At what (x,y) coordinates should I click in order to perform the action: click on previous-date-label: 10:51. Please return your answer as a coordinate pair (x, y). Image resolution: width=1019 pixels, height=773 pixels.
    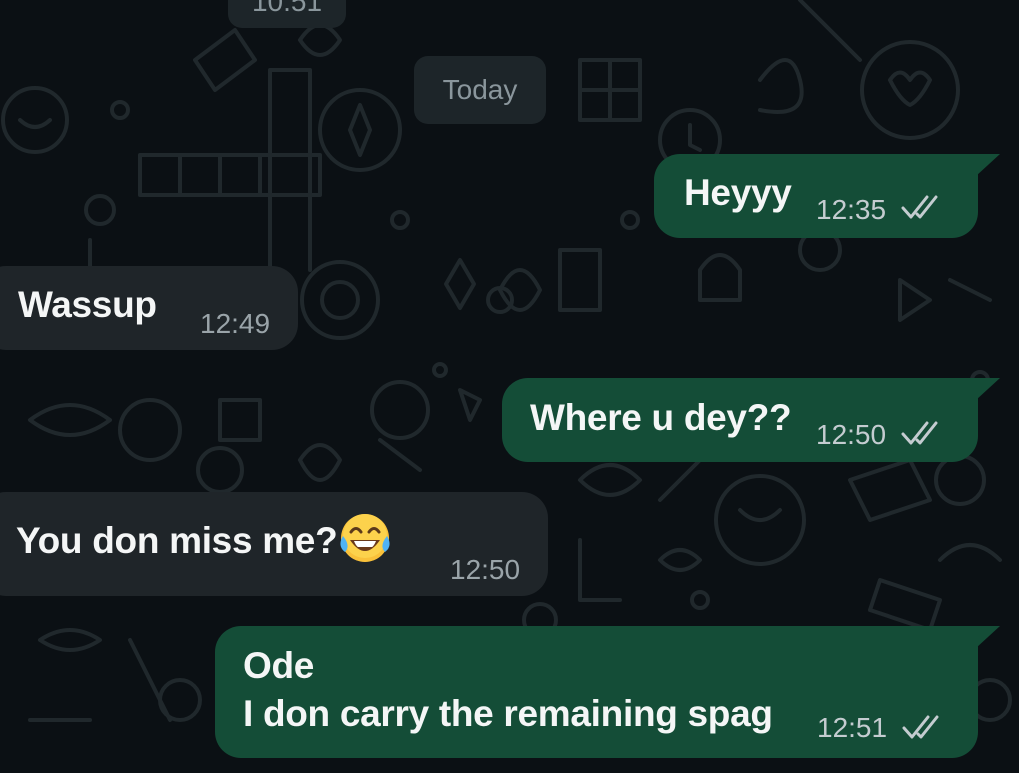
    Looking at the image, I should click on (287, 8).